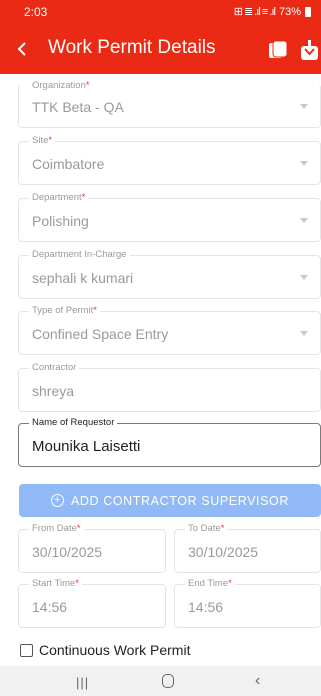  Describe the element at coordinates (60, 221) in the screenshot. I see `department-value: Polishing` at that location.